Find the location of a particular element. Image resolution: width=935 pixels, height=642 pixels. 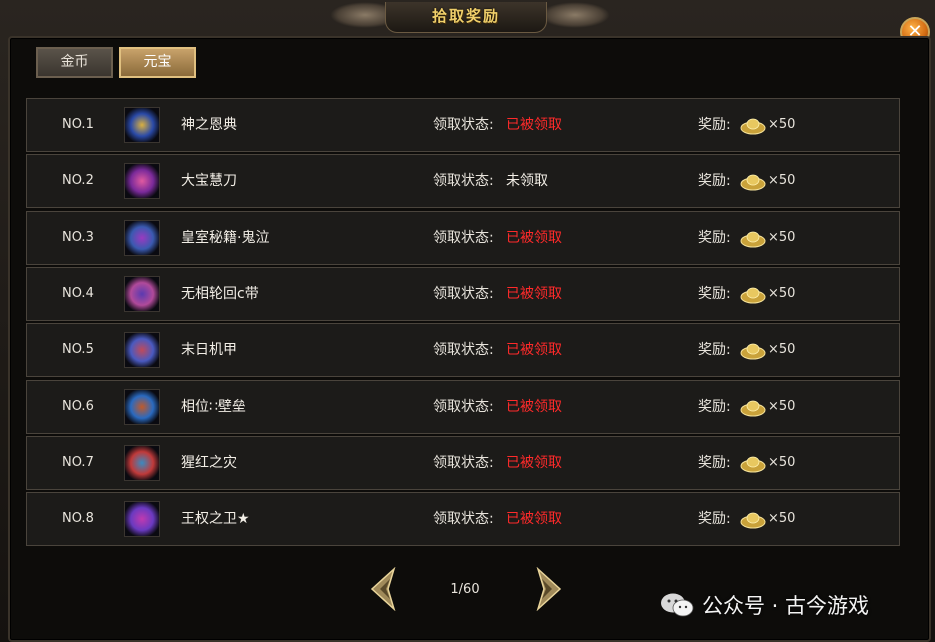

reward-row: NO.5 末日机甲 领取状态: 已被领取 奖励: ×50 is located at coordinates (463, 350).